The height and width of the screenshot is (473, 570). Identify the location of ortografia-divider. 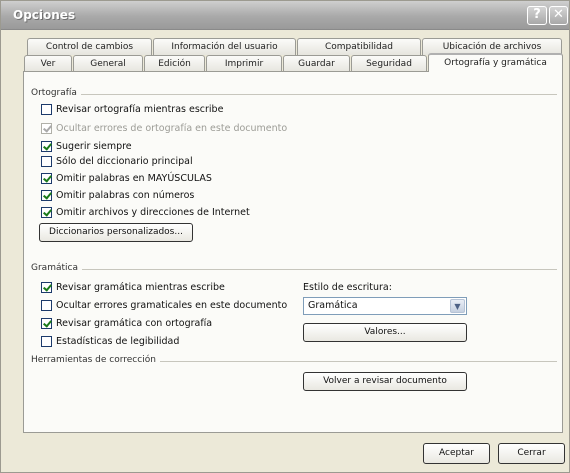
(315, 94).